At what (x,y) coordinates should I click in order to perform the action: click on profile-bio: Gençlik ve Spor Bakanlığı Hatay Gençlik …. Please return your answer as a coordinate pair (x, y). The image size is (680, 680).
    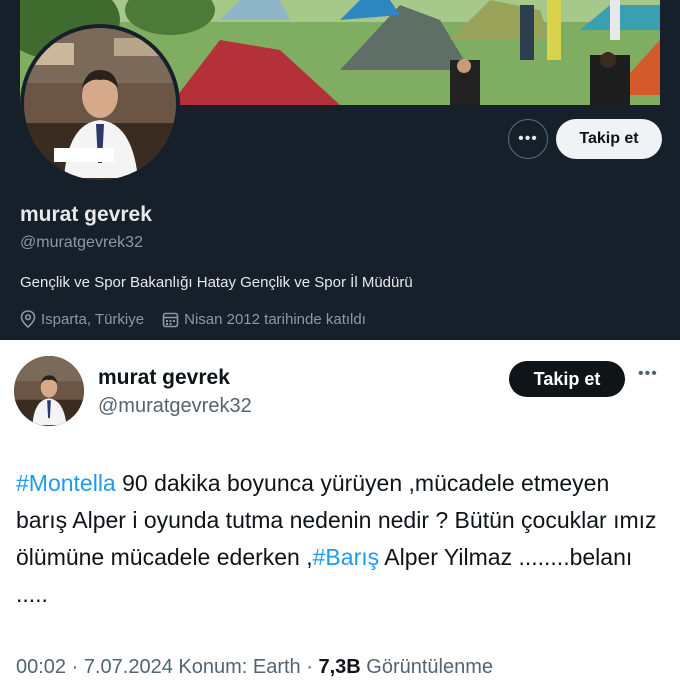
    Looking at the image, I should click on (216, 282).